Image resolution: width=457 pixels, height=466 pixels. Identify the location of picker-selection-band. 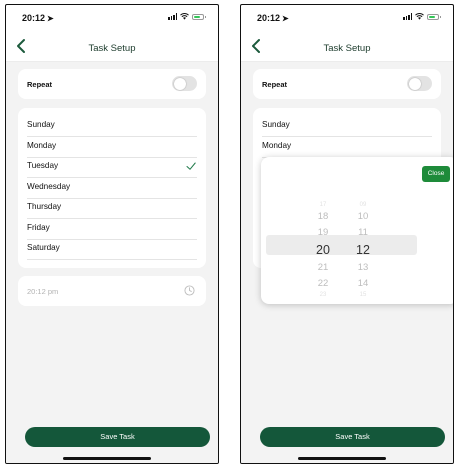
(341, 245).